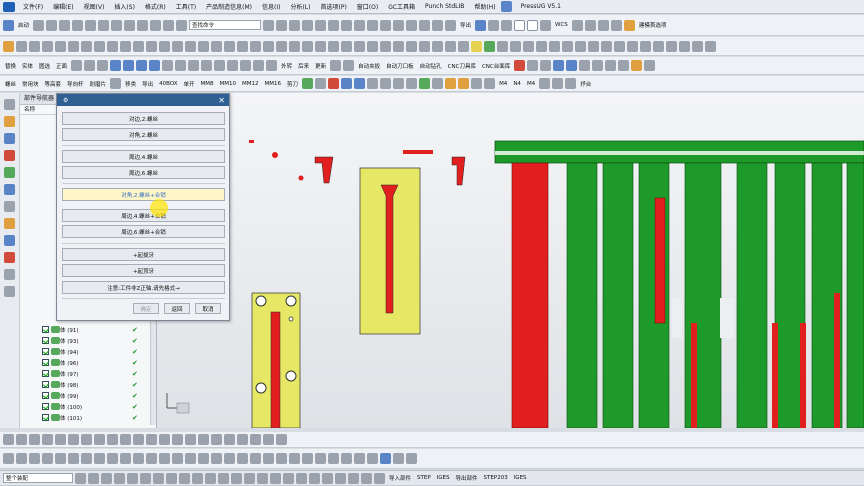 This screenshot has height=486, width=864. What do you see at coordinates (143, 118) in the screenshot?
I see `opposite-edge-2-screw-button: 对边,2.螺丝` at bounding box center [143, 118].